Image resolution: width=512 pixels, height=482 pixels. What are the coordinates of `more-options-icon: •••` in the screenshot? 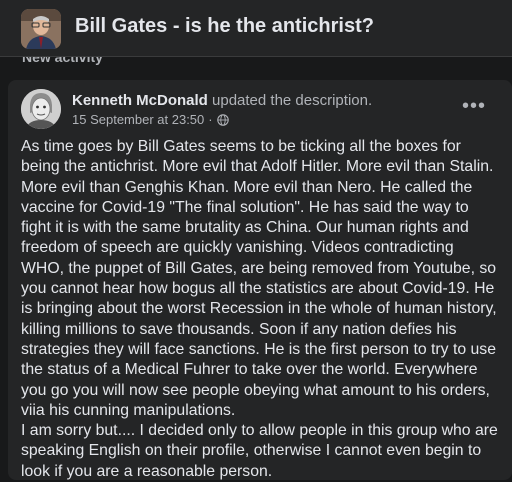 It's located at (473, 105).